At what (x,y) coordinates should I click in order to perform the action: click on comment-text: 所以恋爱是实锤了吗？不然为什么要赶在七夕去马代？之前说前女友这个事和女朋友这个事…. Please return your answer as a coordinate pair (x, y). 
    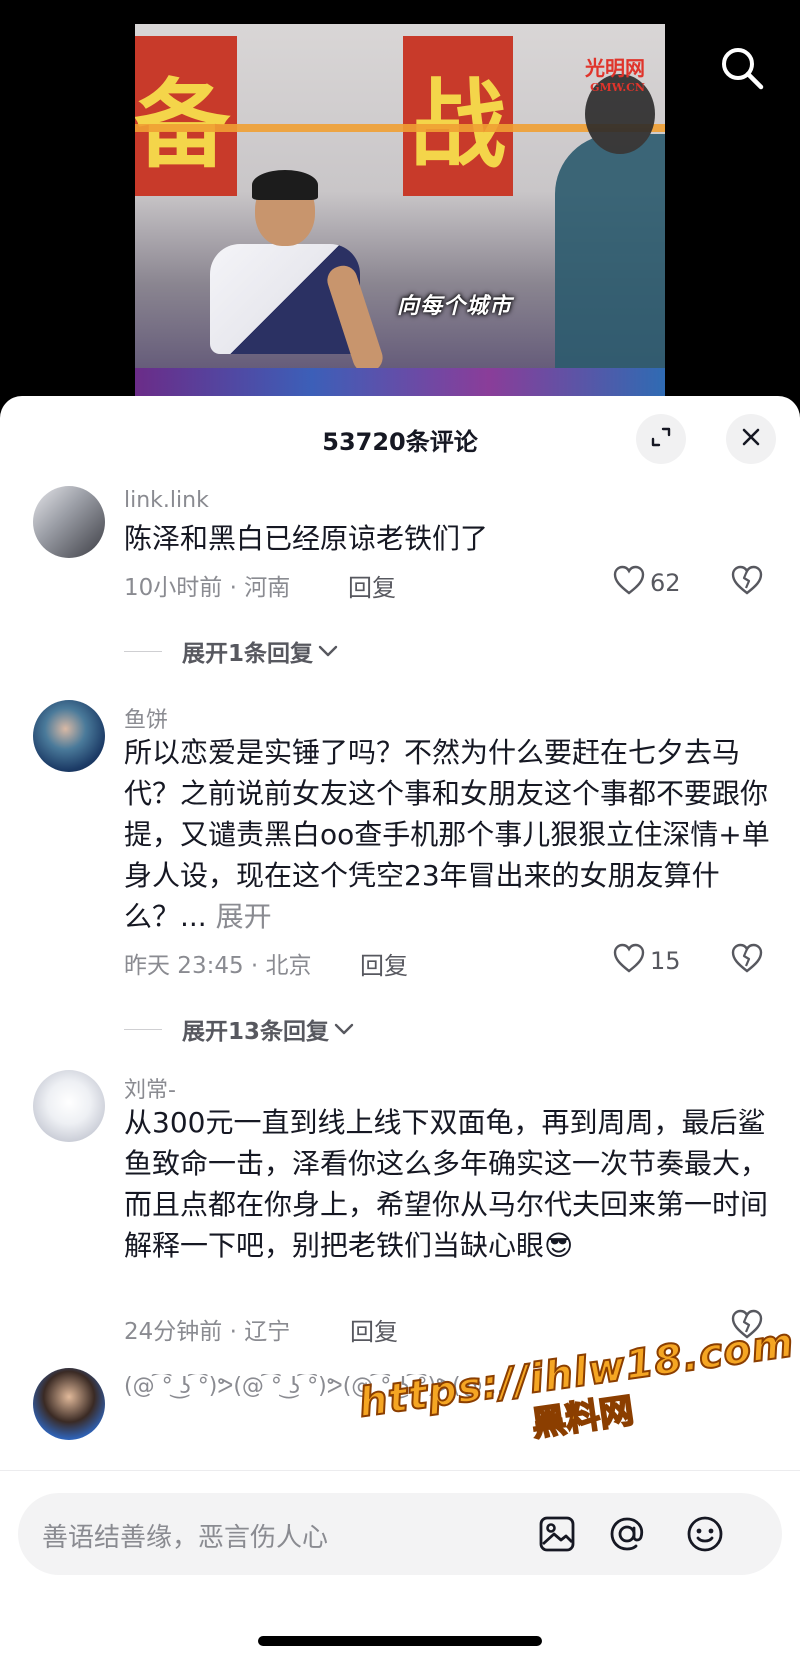
    Looking at the image, I should click on (447, 834).